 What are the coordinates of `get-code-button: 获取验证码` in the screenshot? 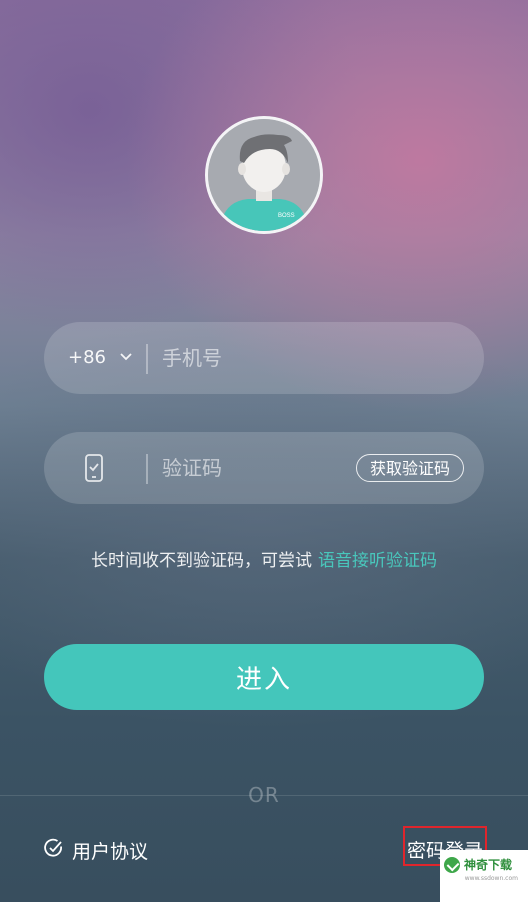 It's located at (410, 468).